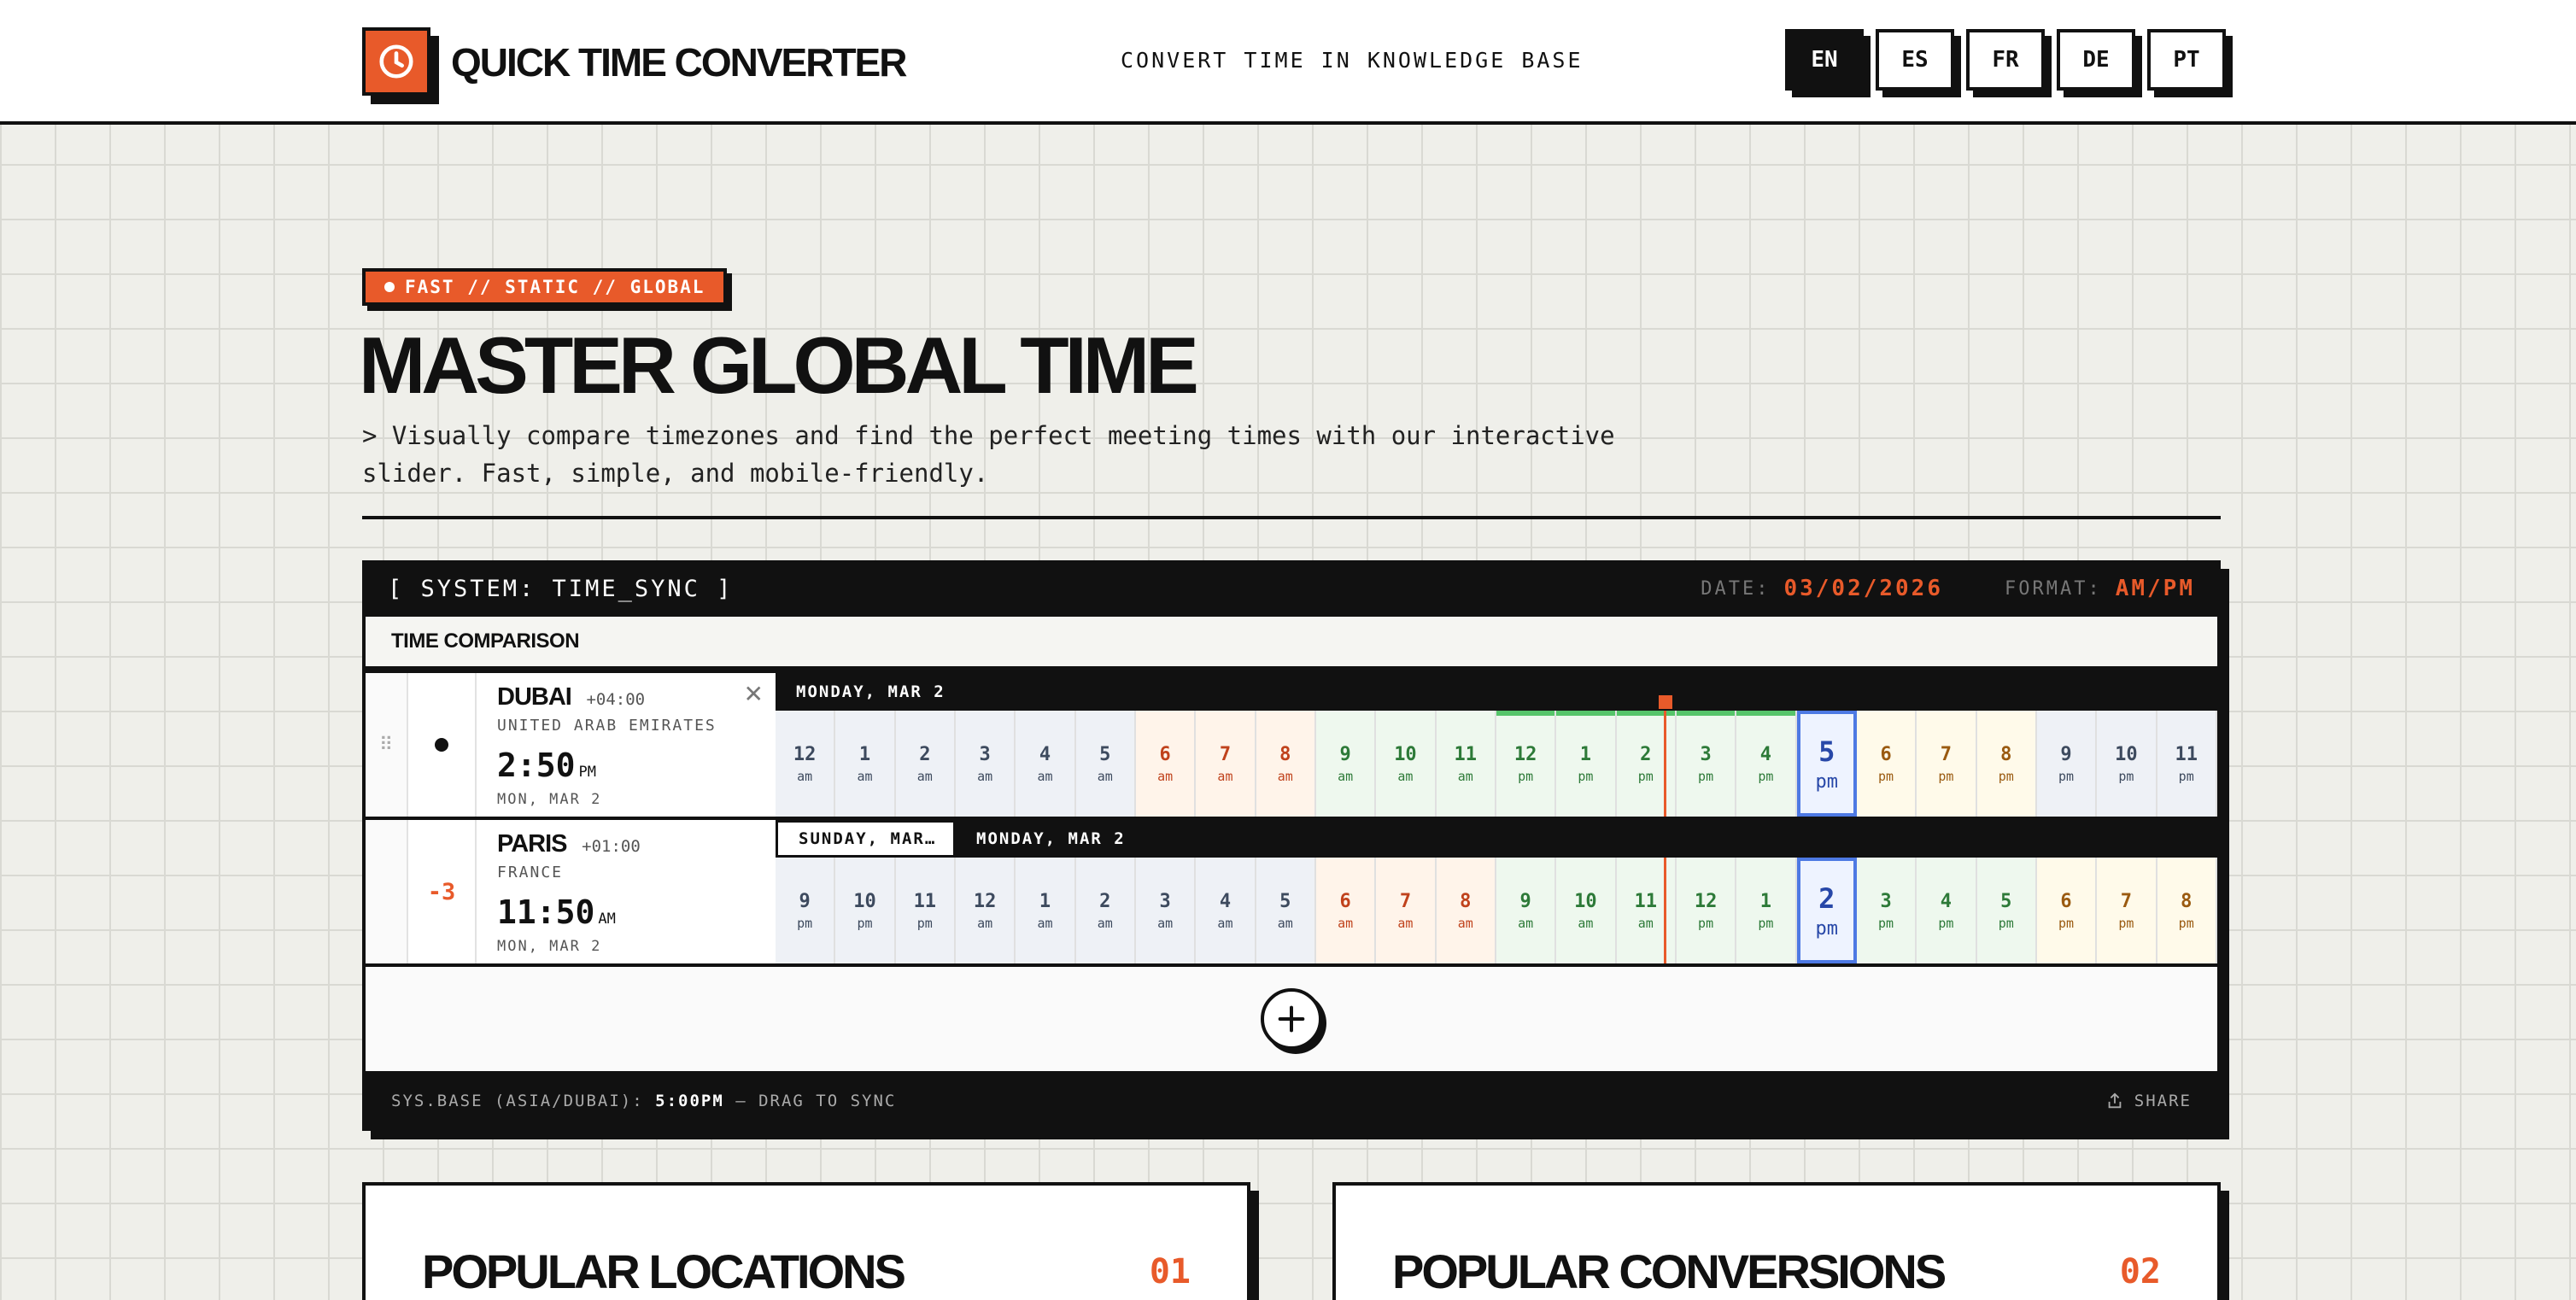 This screenshot has height=1300, width=2576. I want to click on hour-number: 7, so click(1405, 901).